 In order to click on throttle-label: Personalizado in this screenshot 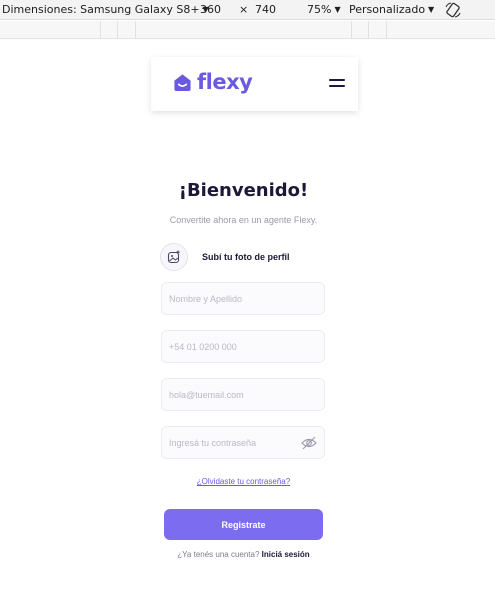, I will do `click(387, 9)`.